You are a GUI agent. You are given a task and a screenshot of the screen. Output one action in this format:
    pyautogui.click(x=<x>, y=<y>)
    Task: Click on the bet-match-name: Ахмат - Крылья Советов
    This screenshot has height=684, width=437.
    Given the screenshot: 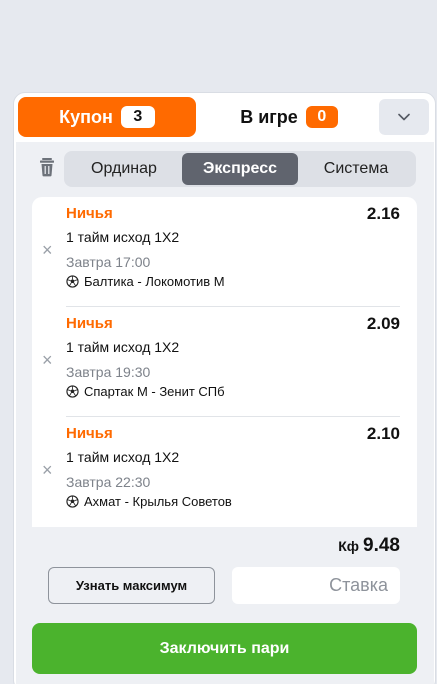 What is the action you would take?
    pyautogui.click(x=158, y=501)
    